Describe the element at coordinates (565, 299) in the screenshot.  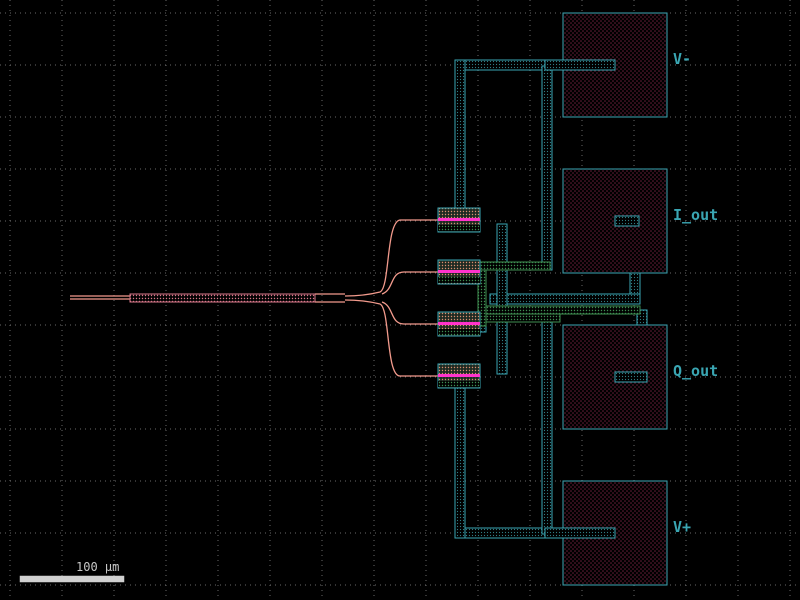
I see `wire-i-out-horizontal` at that location.